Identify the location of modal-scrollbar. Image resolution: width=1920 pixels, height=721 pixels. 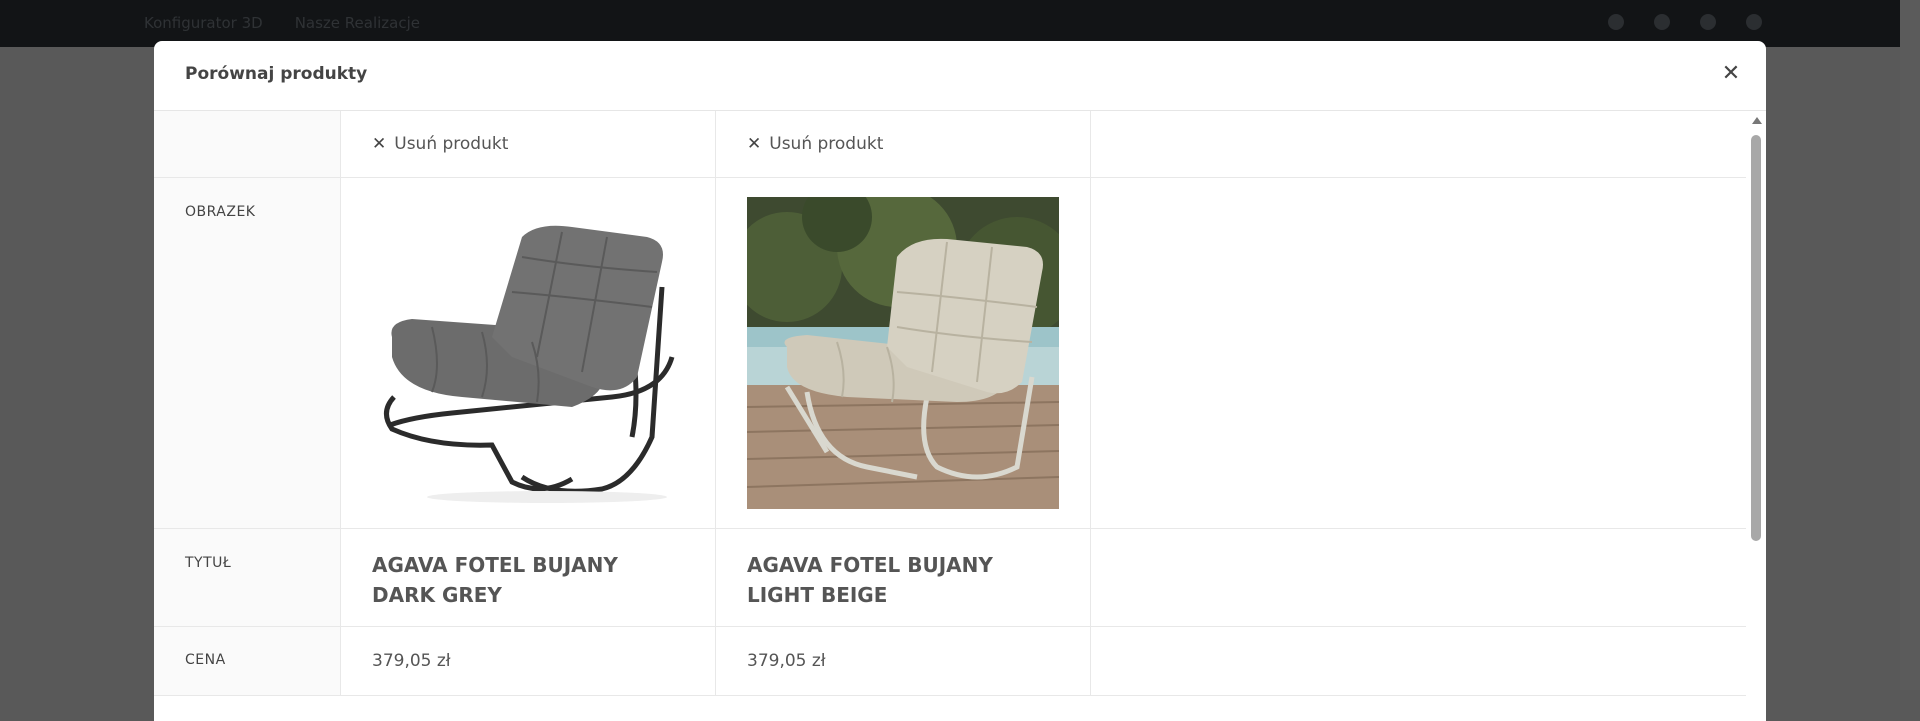
(1756, 416).